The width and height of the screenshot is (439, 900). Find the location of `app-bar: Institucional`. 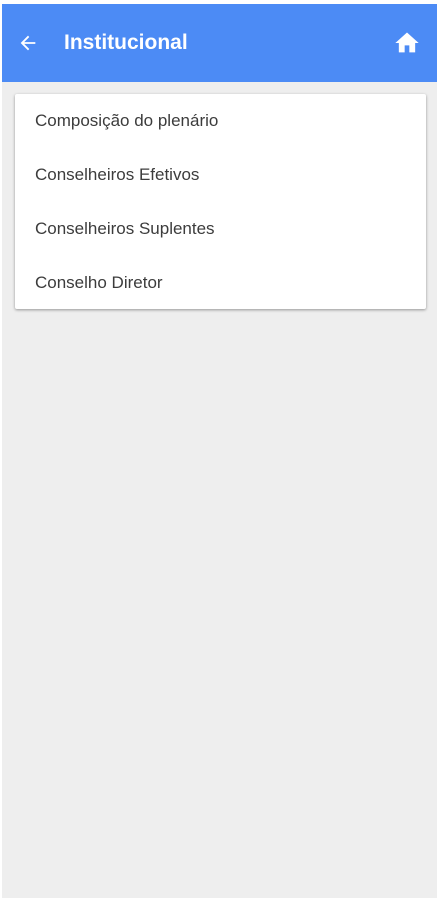

app-bar: Institucional is located at coordinates (219, 43).